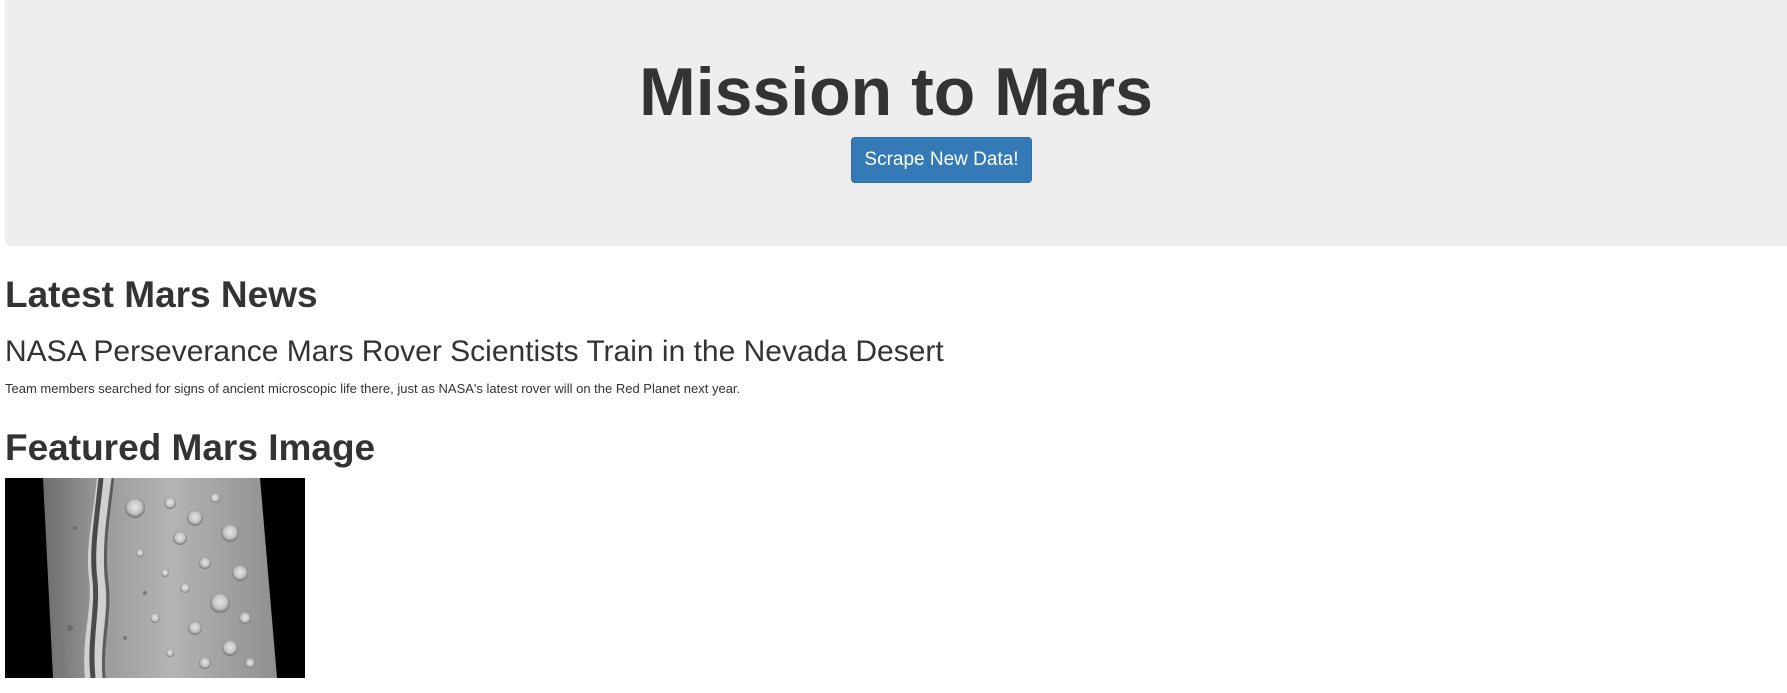 This screenshot has width=1787, height=693. Describe the element at coordinates (190, 447) in the screenshot. I see `featured-image-heading: Featured Mars Image` at that location.